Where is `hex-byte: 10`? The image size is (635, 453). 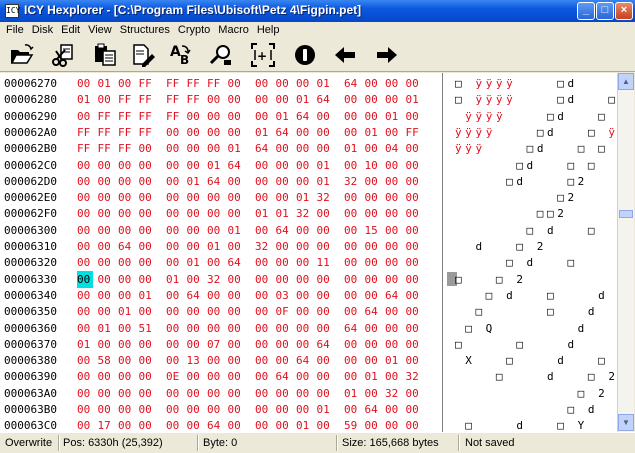
hex-byte: 10 is located at coordinates (373, 165).